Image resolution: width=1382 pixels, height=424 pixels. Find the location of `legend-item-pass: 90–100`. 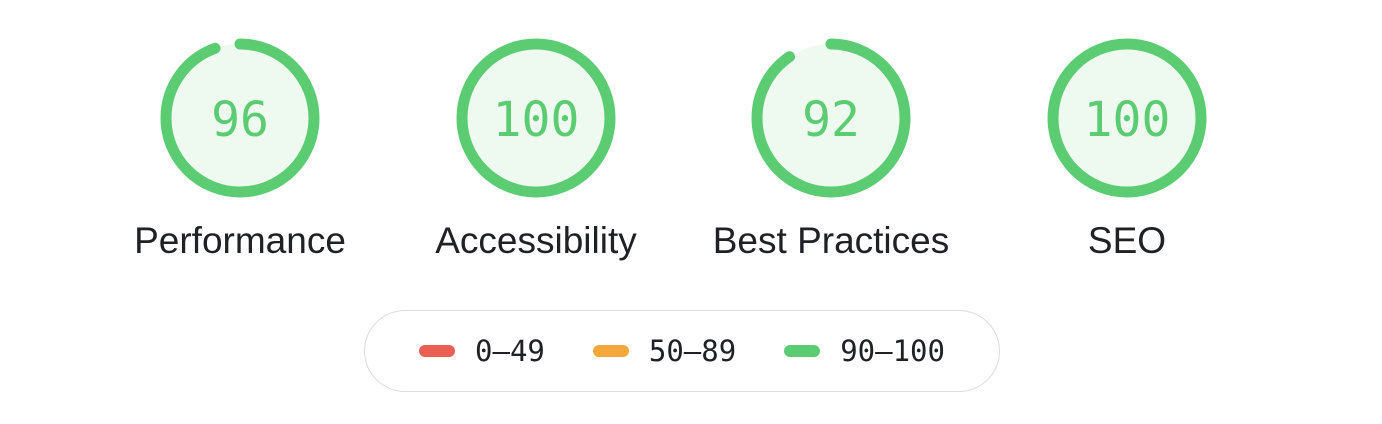

legend-item-pass: 90–100 is located at coordinates (864, 351).